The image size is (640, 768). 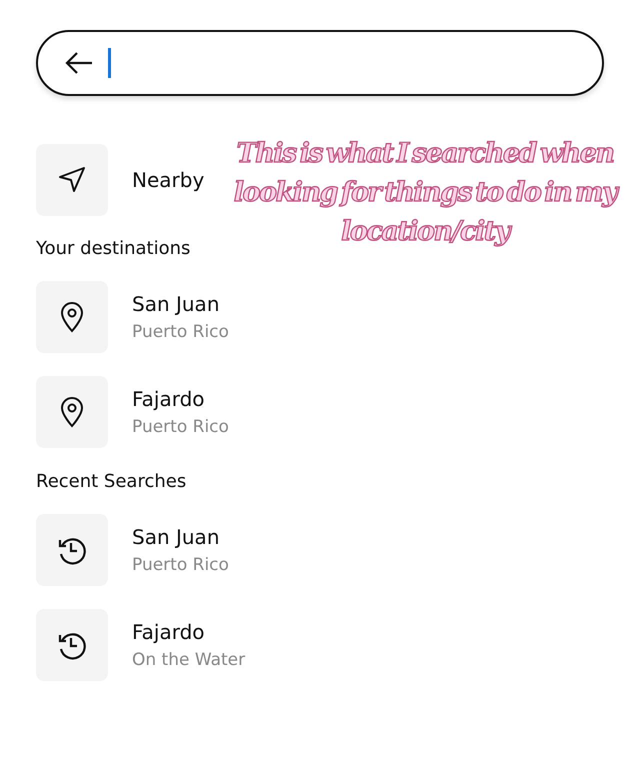 What do you see at coordinates (72, 180) in the screenshot?
I see `navigation-arrow-icon` at bounding box center [72, 180].